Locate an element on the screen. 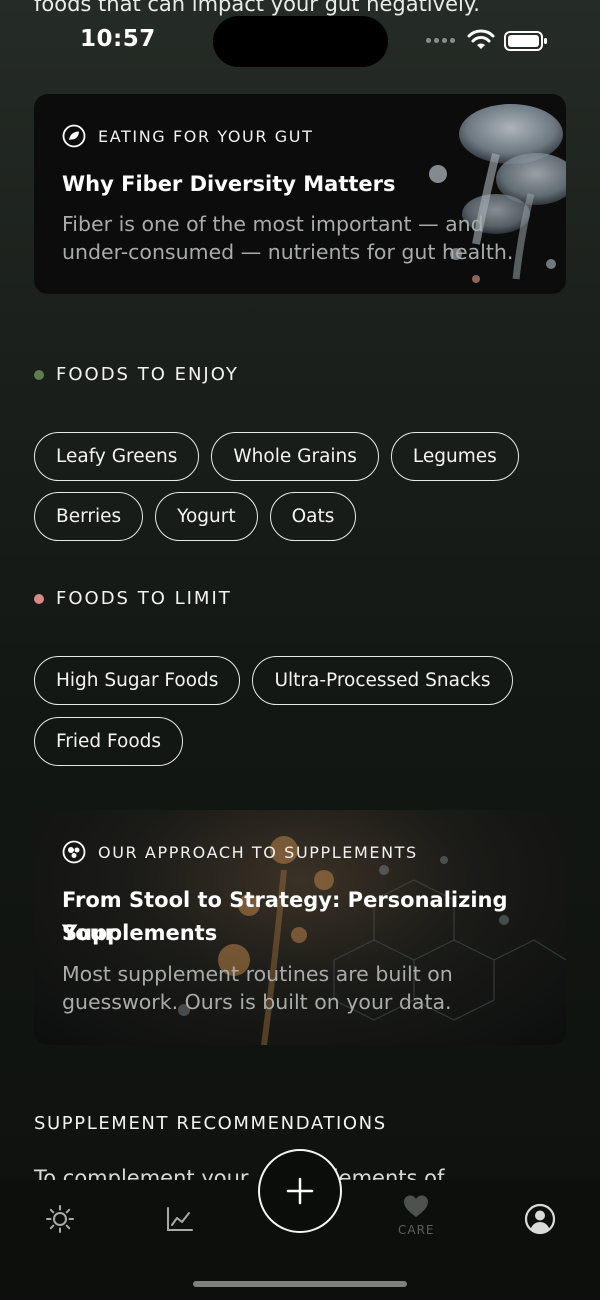  chip-leafy-greens: Leafy Greens is located at coordinates (117, 456).